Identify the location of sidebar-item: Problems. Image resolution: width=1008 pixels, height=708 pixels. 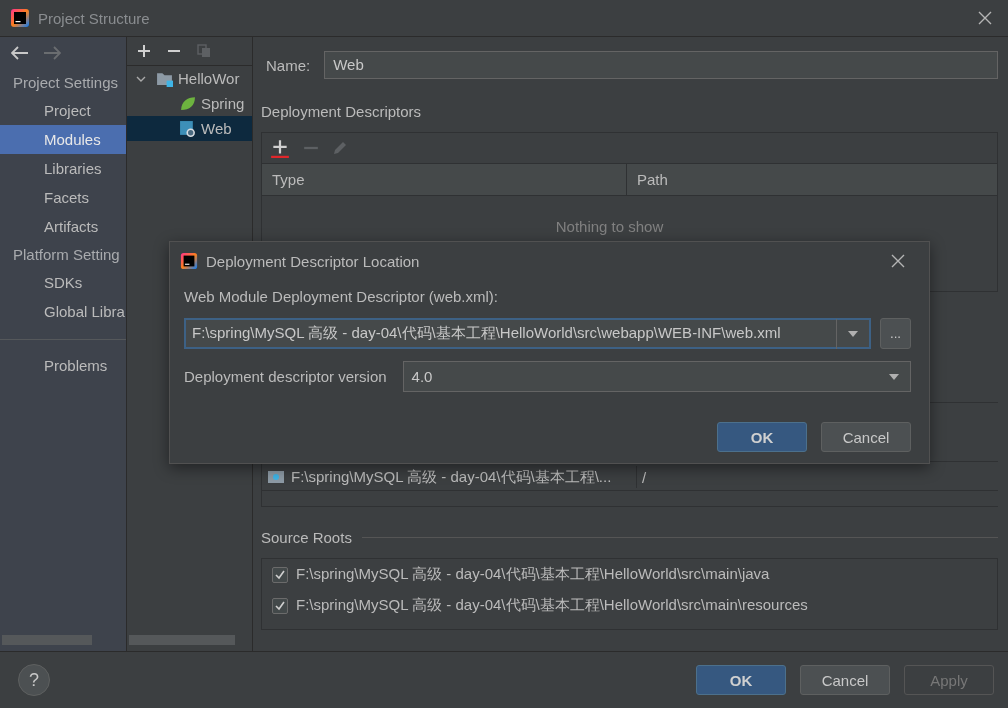
(63, 365).